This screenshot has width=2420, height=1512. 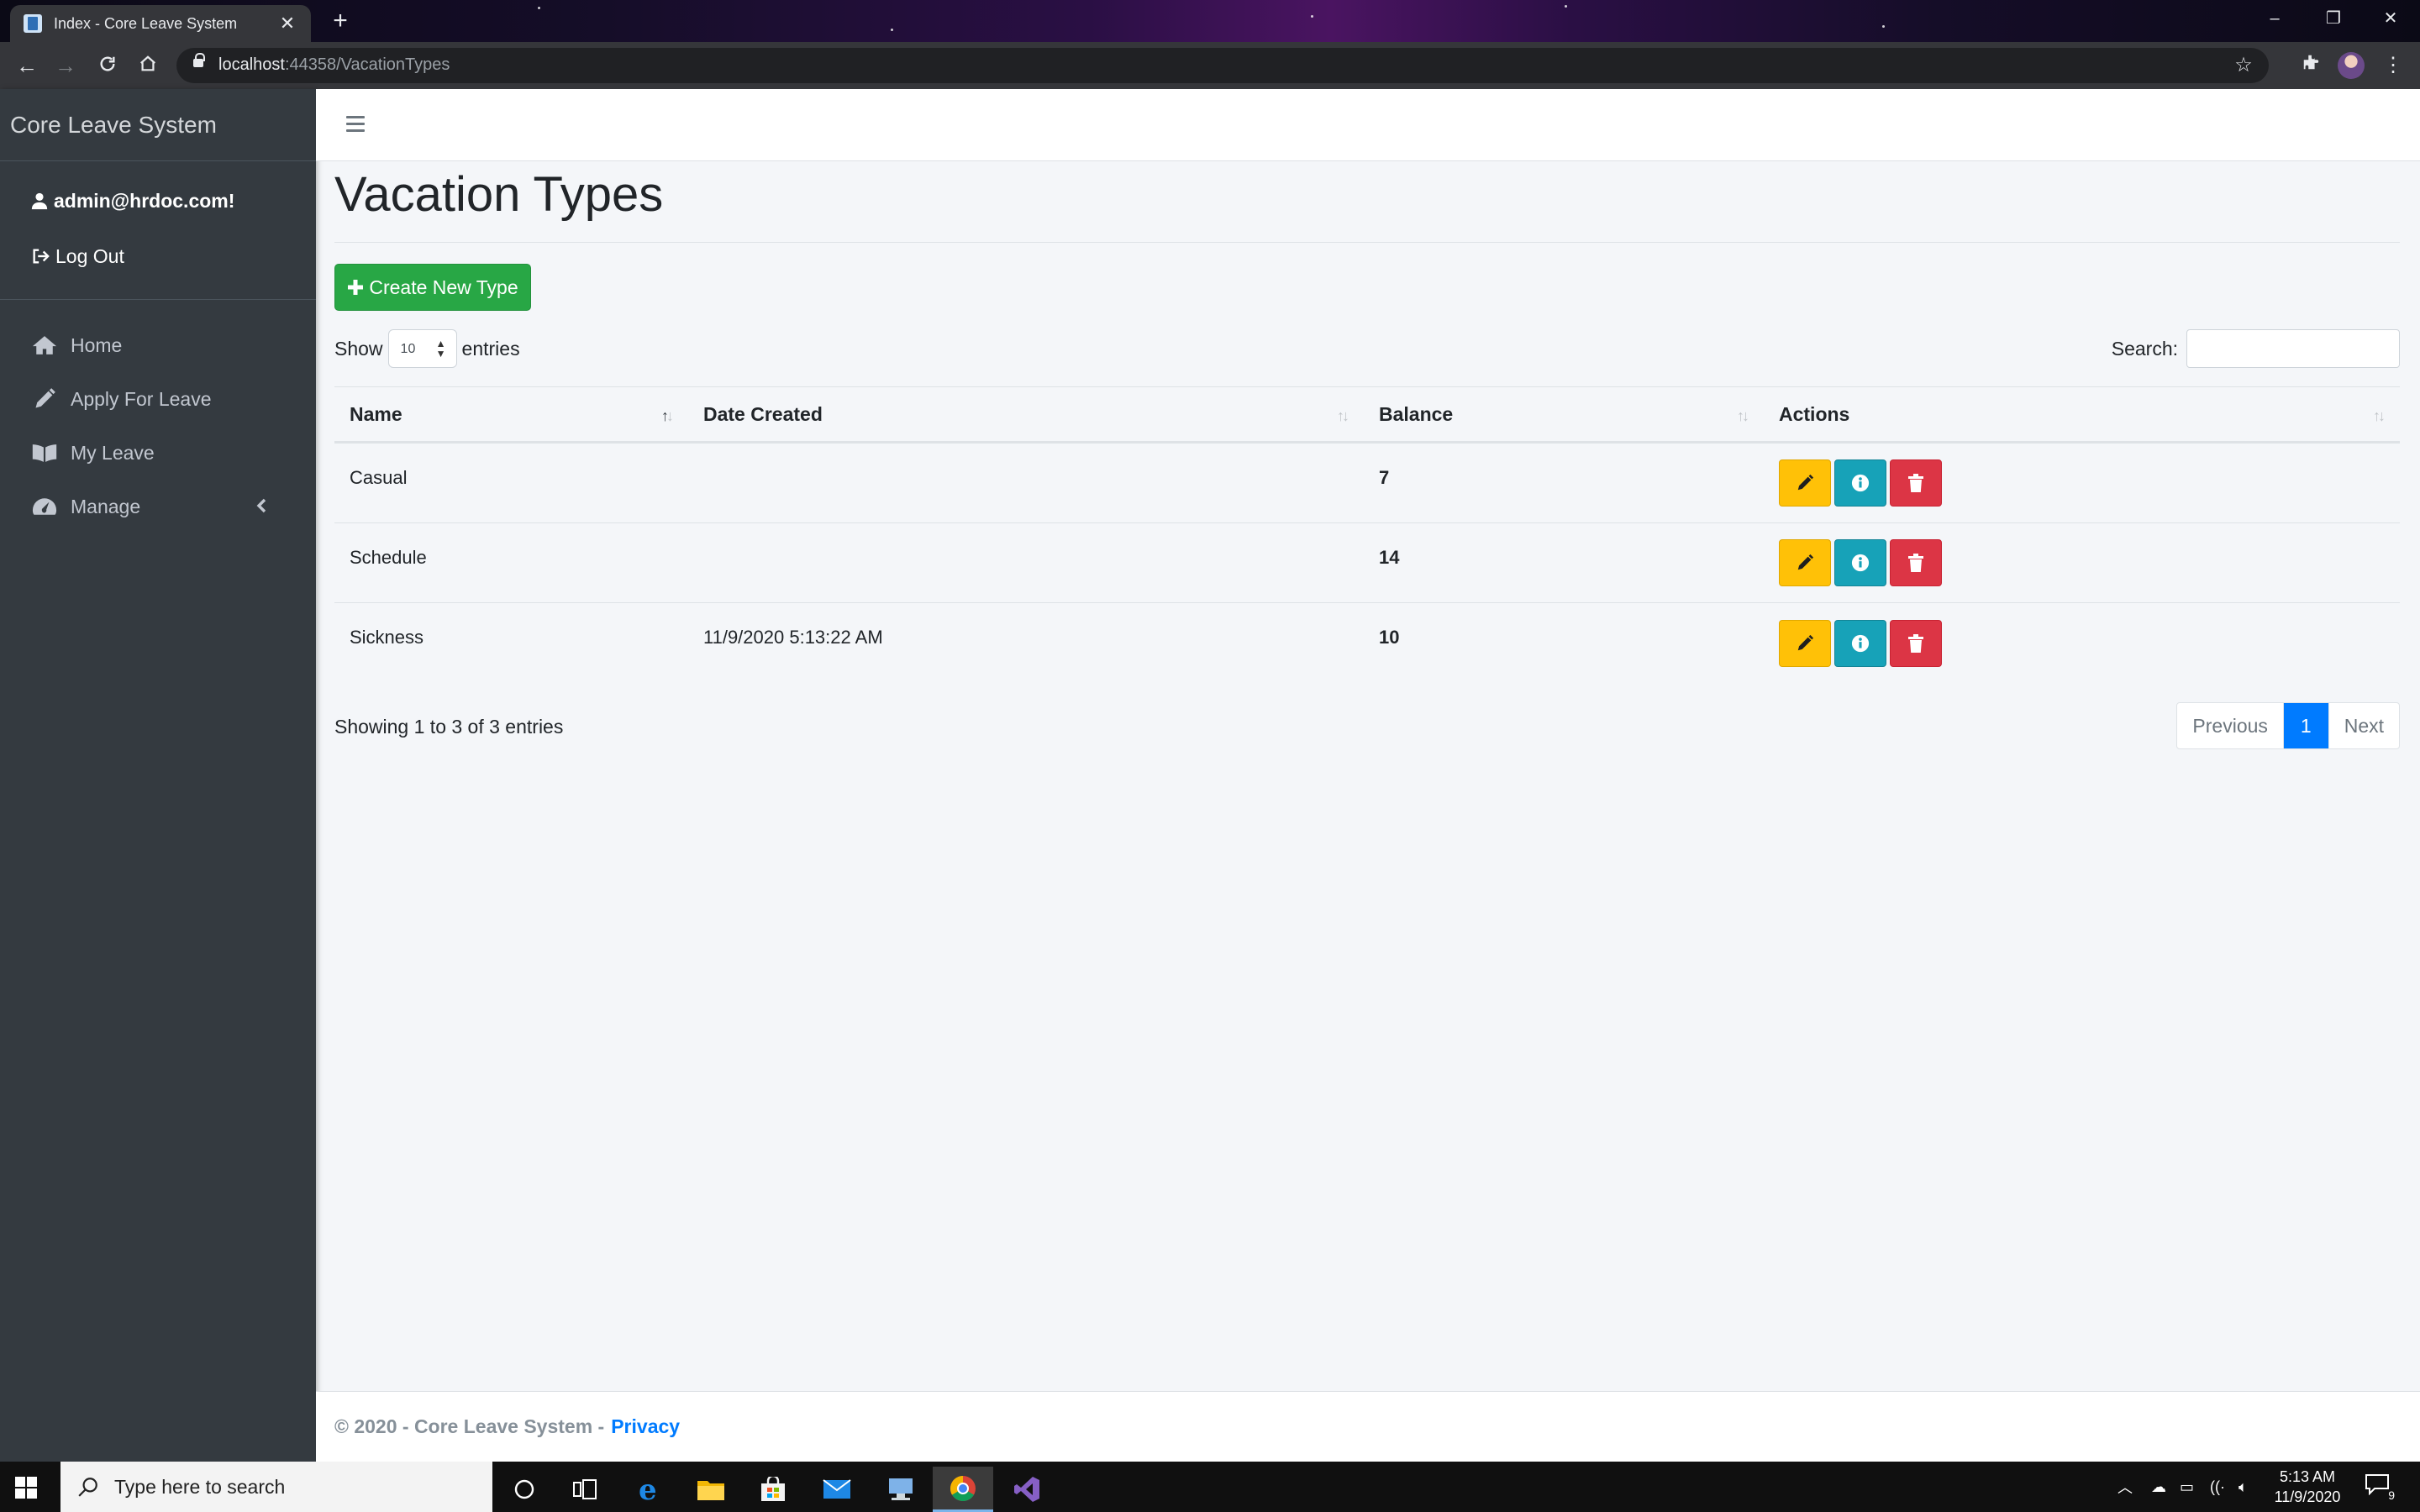 What do you see at coordinates (1389, 557) in the screenshot?
I see `cell-balance: 14` at bounding box center [1389, 557].